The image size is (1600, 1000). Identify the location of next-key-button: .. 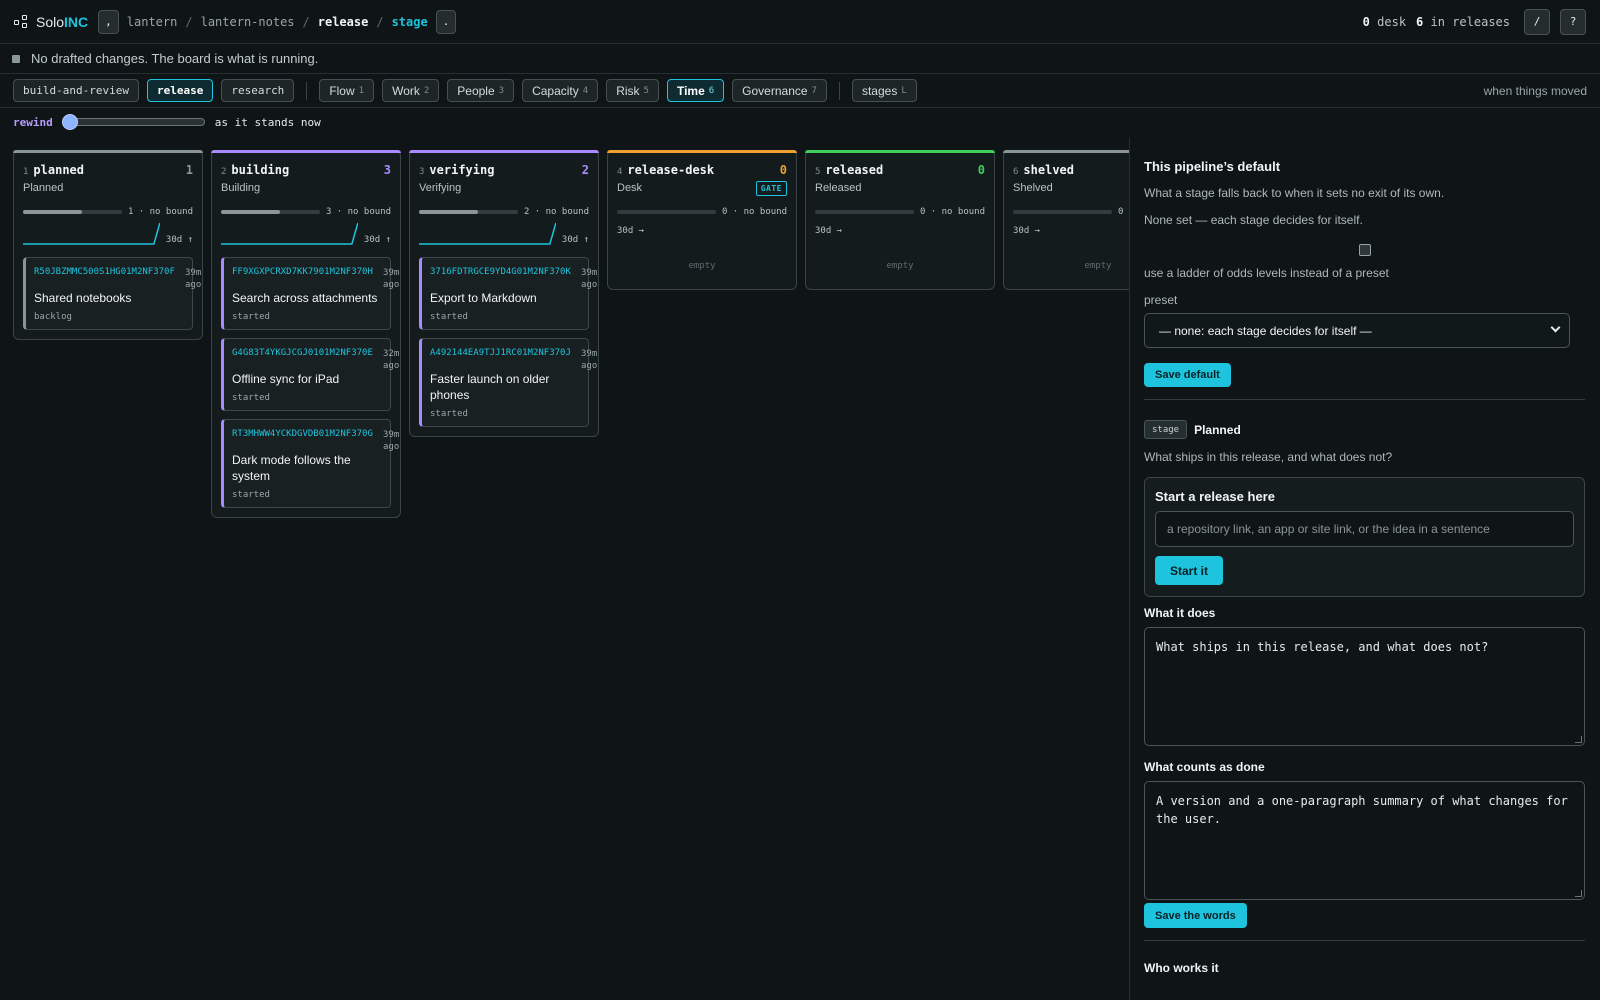
(446, 21).